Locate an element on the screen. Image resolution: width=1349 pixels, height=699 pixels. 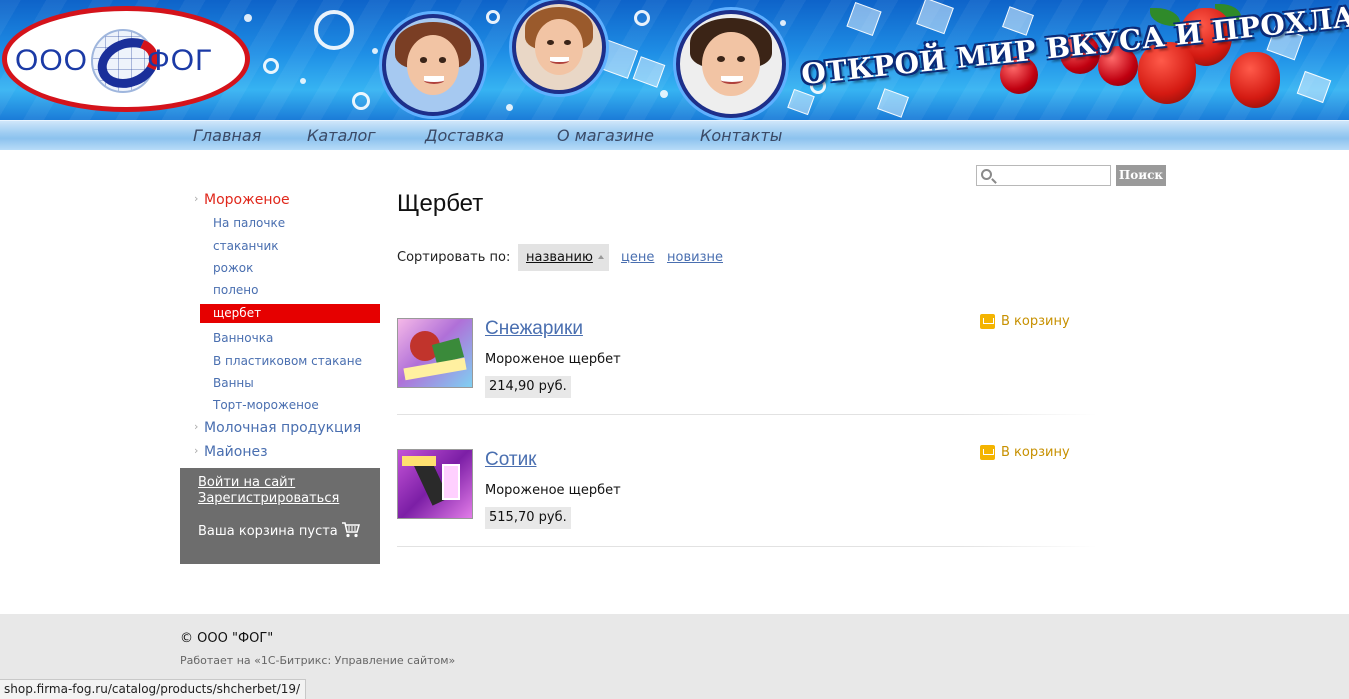
cart-icon is located at coordinates (351, 530).